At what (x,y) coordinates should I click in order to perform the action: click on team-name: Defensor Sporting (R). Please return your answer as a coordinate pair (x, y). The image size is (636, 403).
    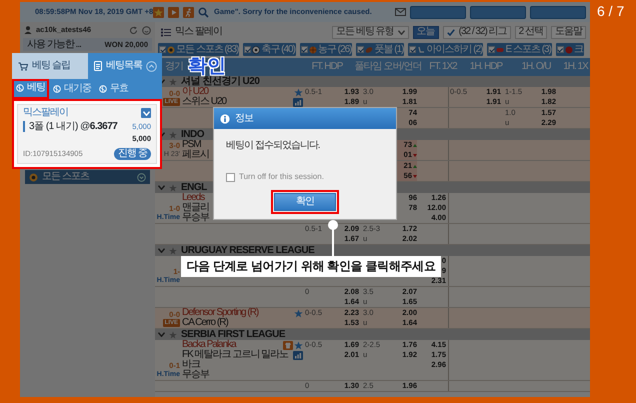
    Looking at the image, I should click on (220, 313).